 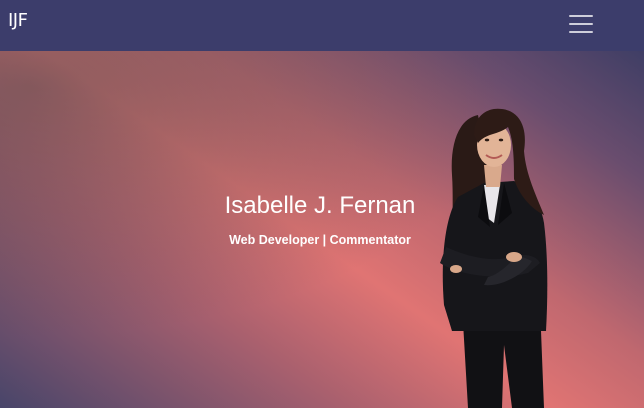 What do you see at coordinates (18, 20) in the screenshot?
I see `brand-logo-link: IJF` at bounding box center [18, 20].